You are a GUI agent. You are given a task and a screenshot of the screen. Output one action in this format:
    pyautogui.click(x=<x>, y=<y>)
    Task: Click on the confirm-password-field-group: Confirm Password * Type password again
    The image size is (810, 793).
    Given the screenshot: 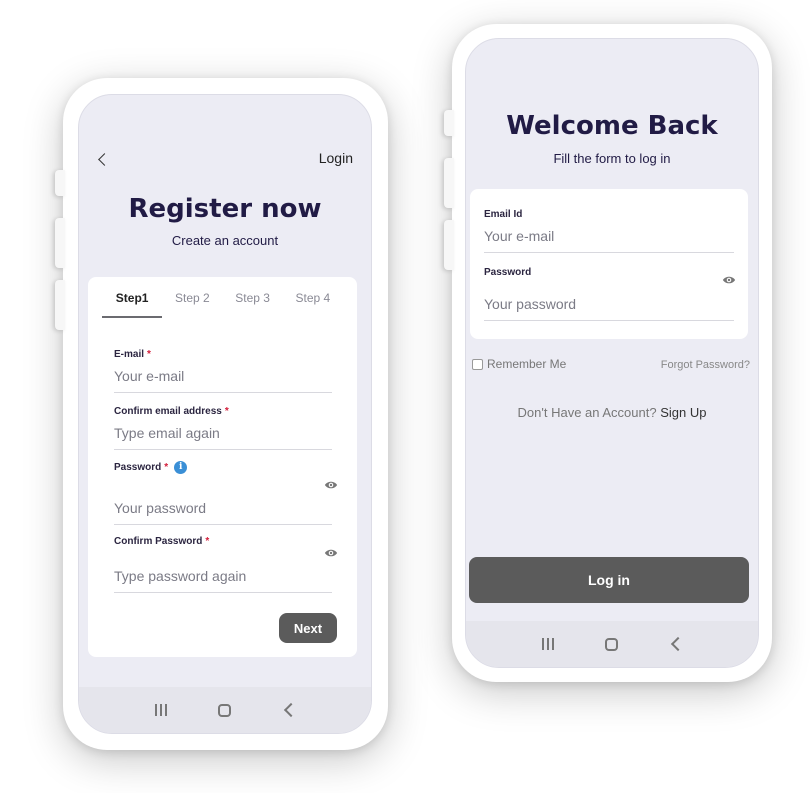 What is the action you would take?
    pyautogui.click(x=226, y=564)
    